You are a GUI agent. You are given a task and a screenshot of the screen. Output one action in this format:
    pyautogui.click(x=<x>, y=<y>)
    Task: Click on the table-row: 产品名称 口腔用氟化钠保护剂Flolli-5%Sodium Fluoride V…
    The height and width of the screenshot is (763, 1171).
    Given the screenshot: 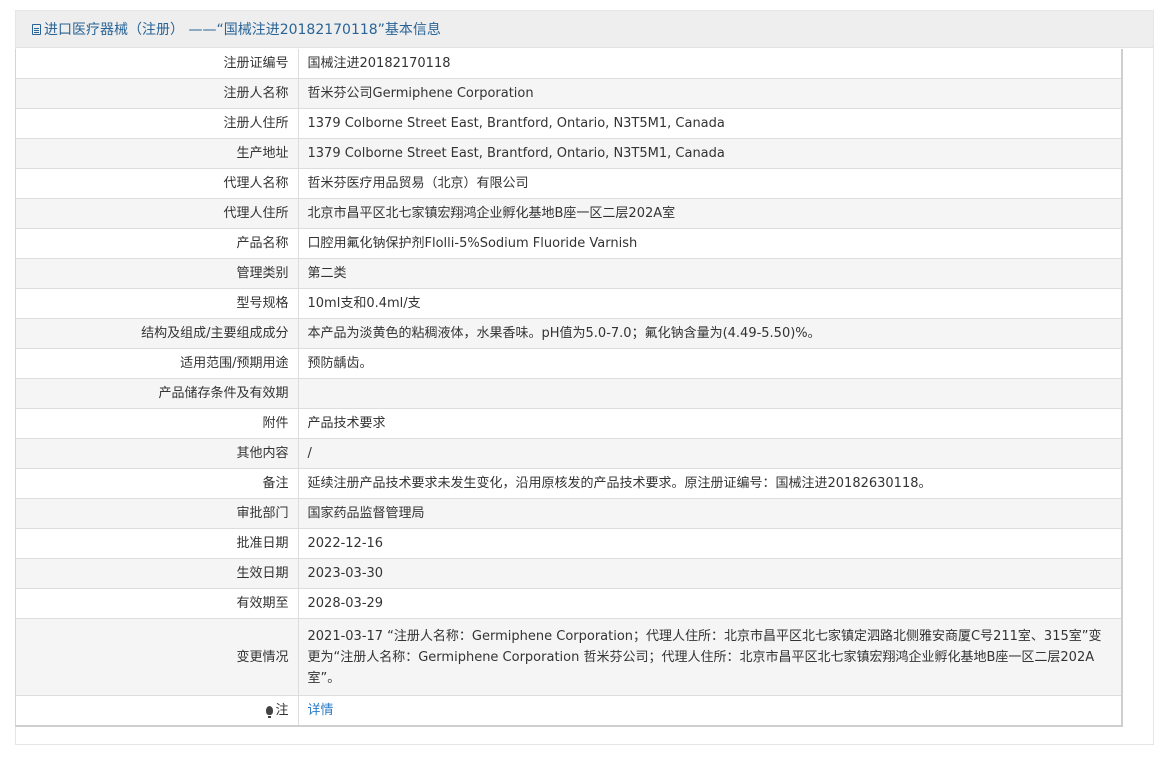 What is the action you would take?
    pyautogui.click(x=568, y=243)
    